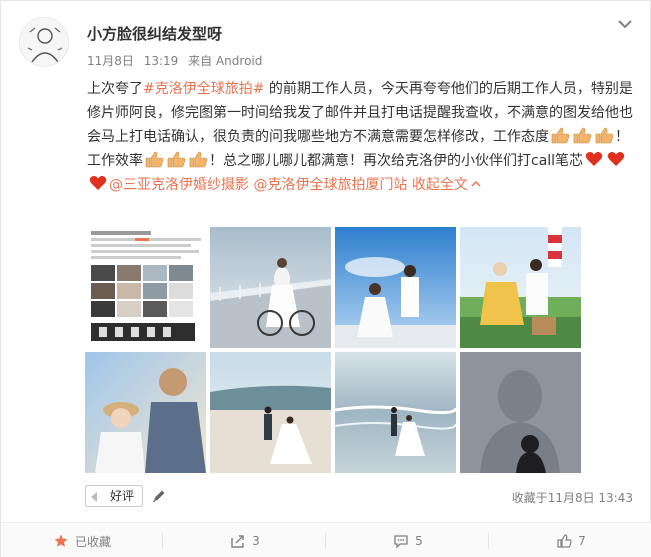 The height and width of the screenshot is (557, 651). What do you see at coordinates (203, 89) in the screenshot?
I see `topic-link: #克洛伊全球旅拍#` at bounding box center [203, 89].